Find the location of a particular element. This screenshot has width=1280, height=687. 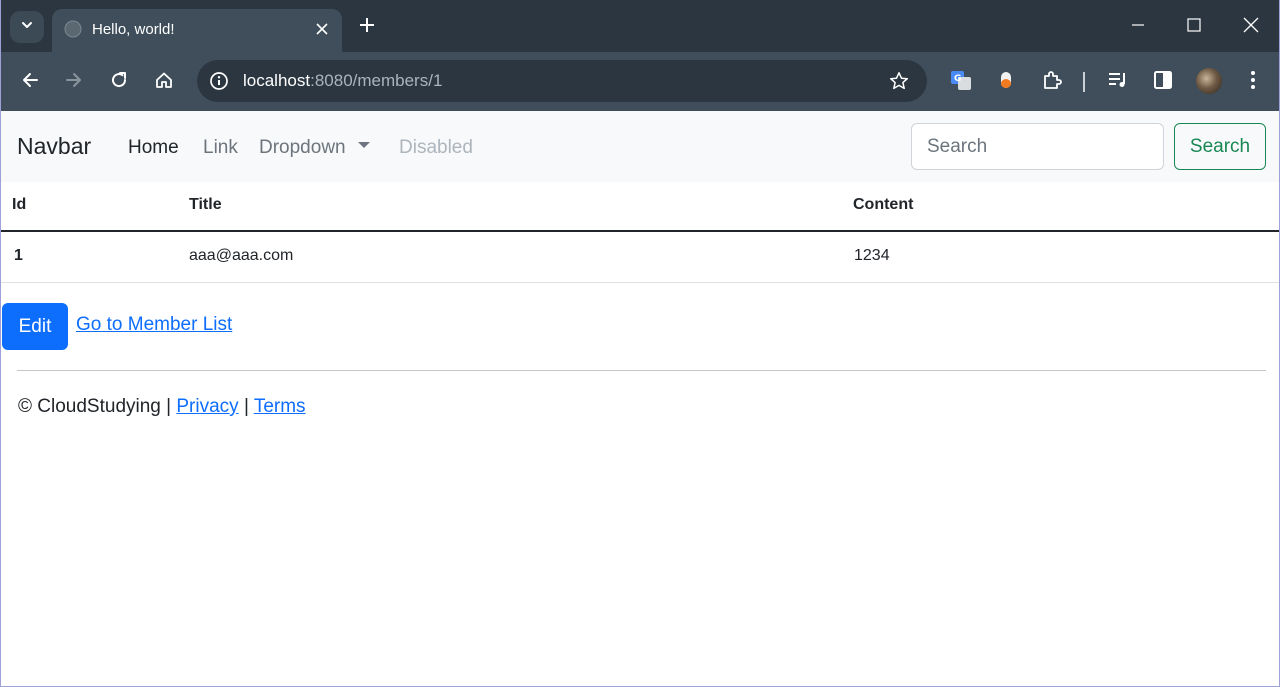

cell-id: 1 is located at coordinates (18, 255).